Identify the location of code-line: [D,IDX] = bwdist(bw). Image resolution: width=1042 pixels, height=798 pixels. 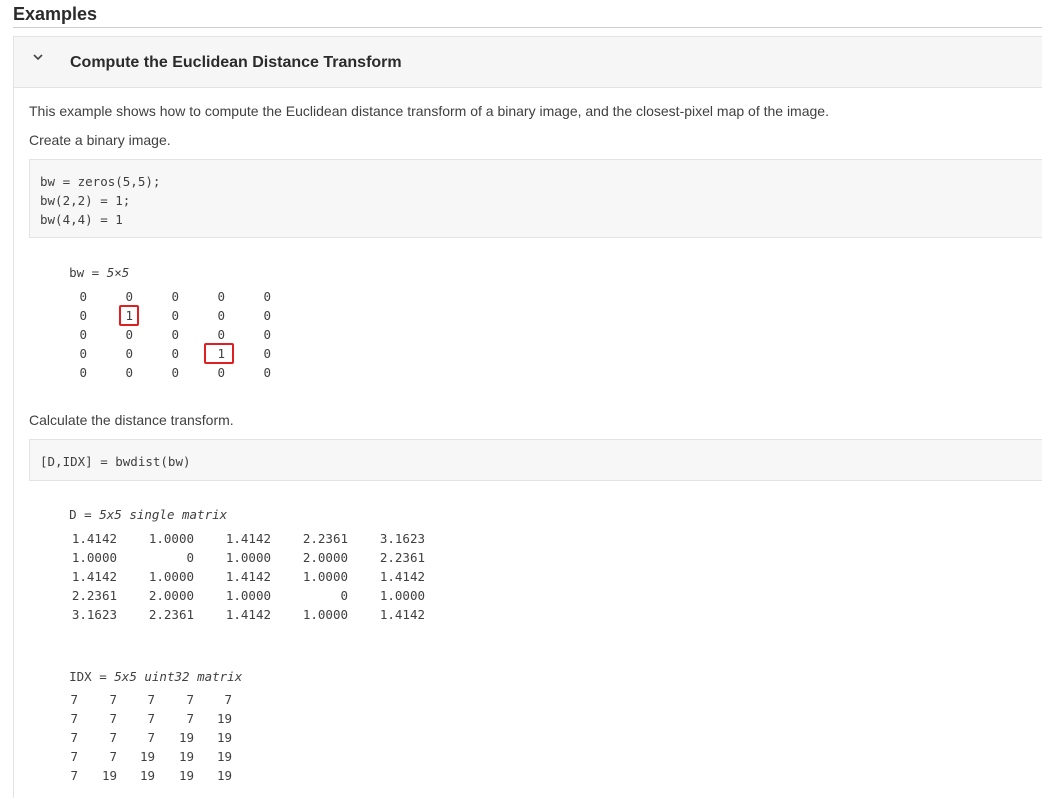
(115, 461).